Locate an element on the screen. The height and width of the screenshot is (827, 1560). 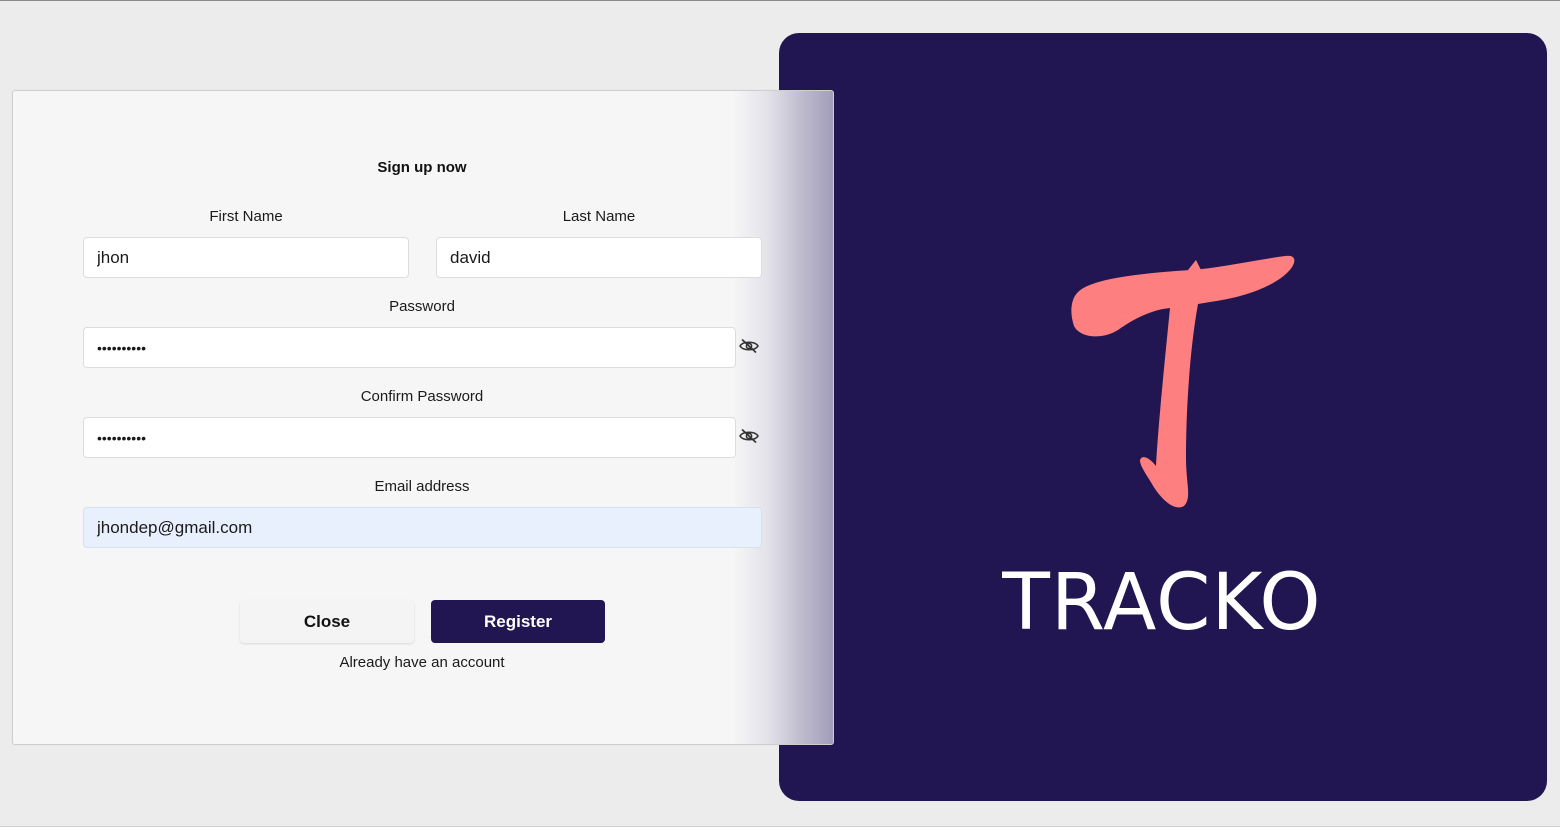
register-button: Register is located at coordinates (518, 621).